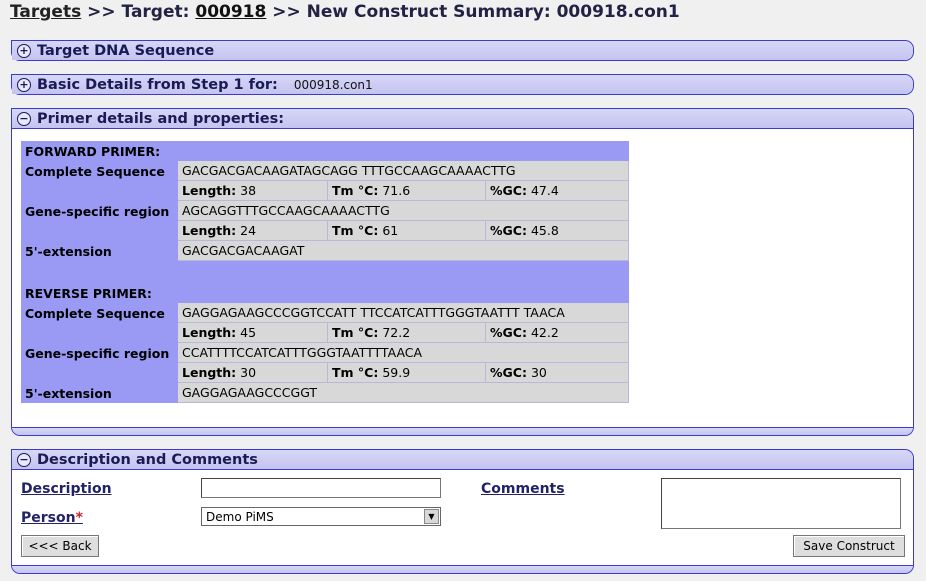 The width and height of the screenshot is (926, 581). I want to click on length-value: 24, so click(248, 230).